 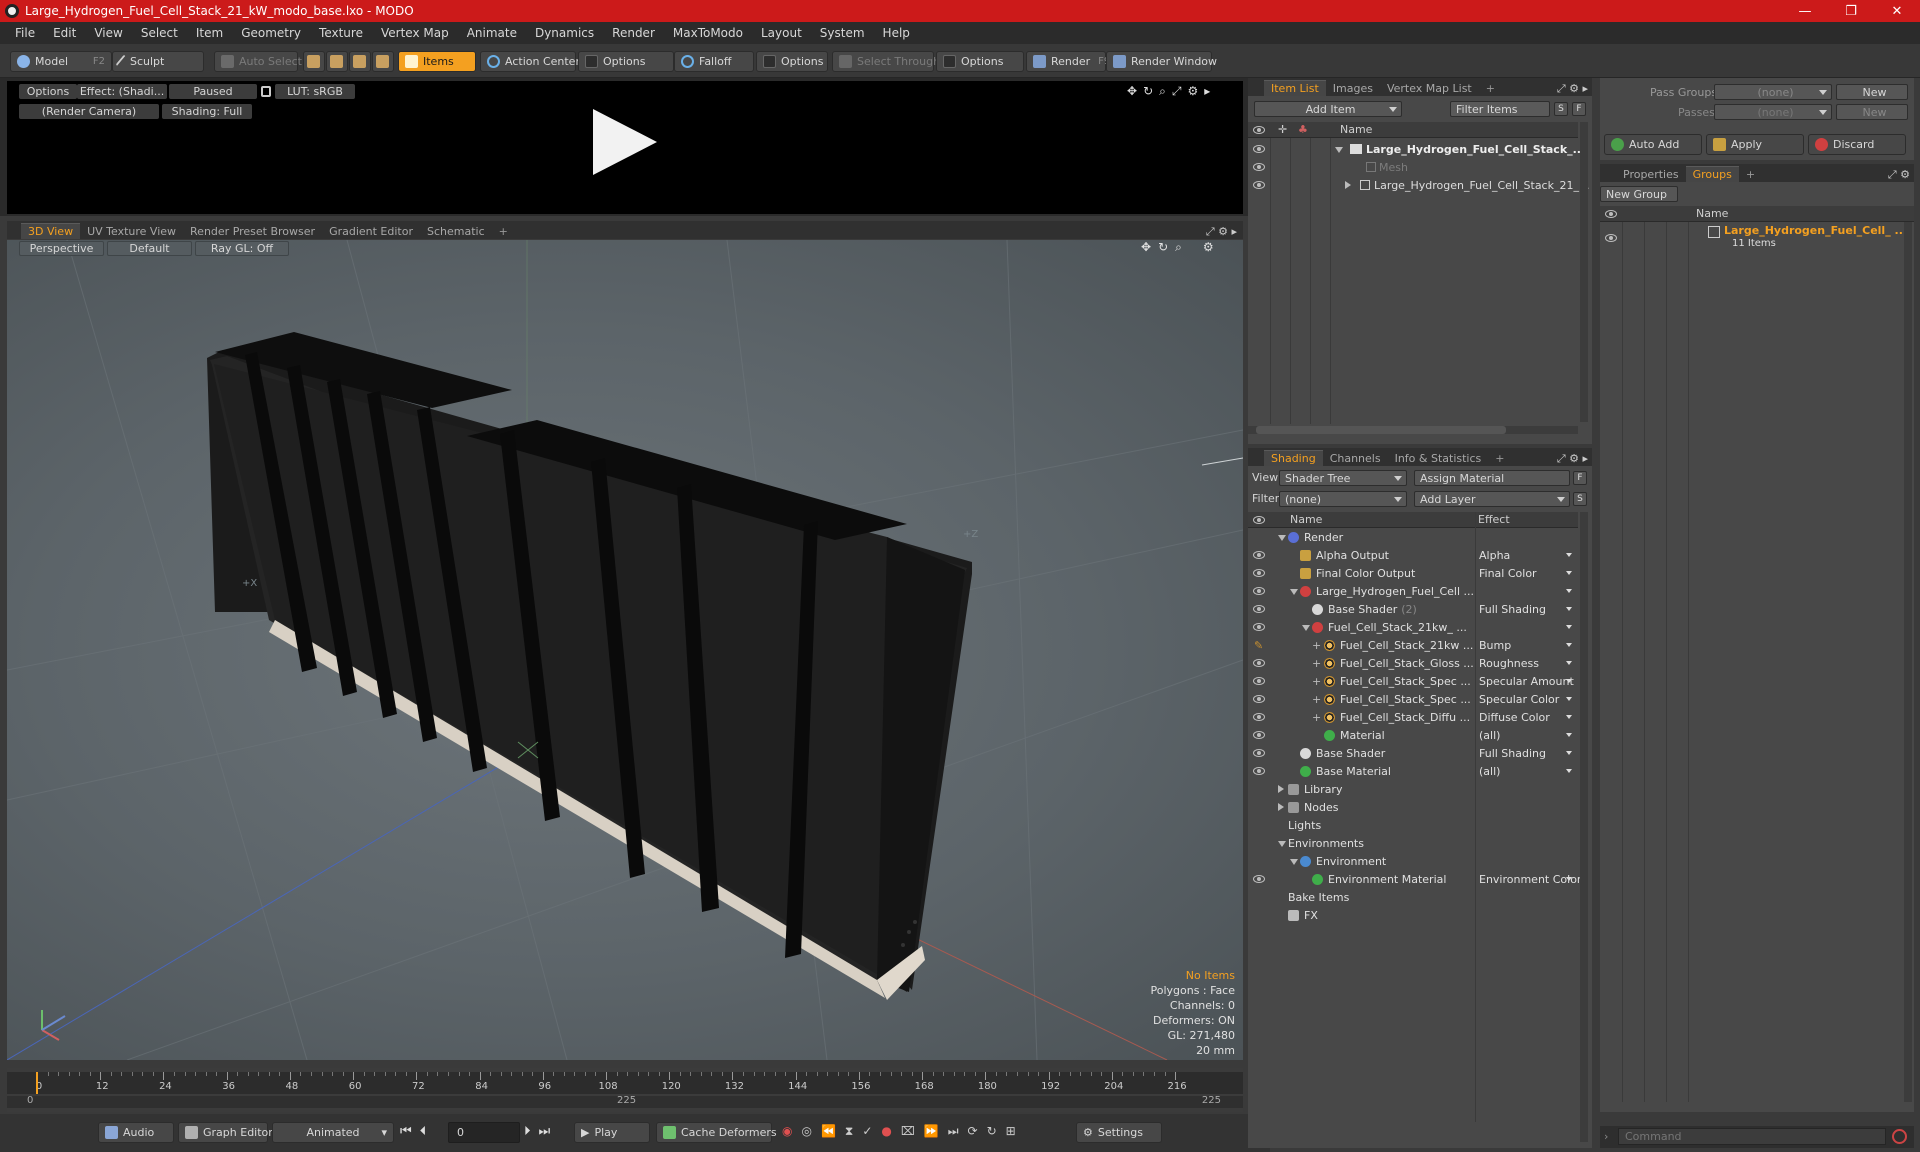 What do you see at coordinates (1773, 92) in the screenshot?
I see `pass-groups-dropdown: (none)` at bounding box center [1773, 92].